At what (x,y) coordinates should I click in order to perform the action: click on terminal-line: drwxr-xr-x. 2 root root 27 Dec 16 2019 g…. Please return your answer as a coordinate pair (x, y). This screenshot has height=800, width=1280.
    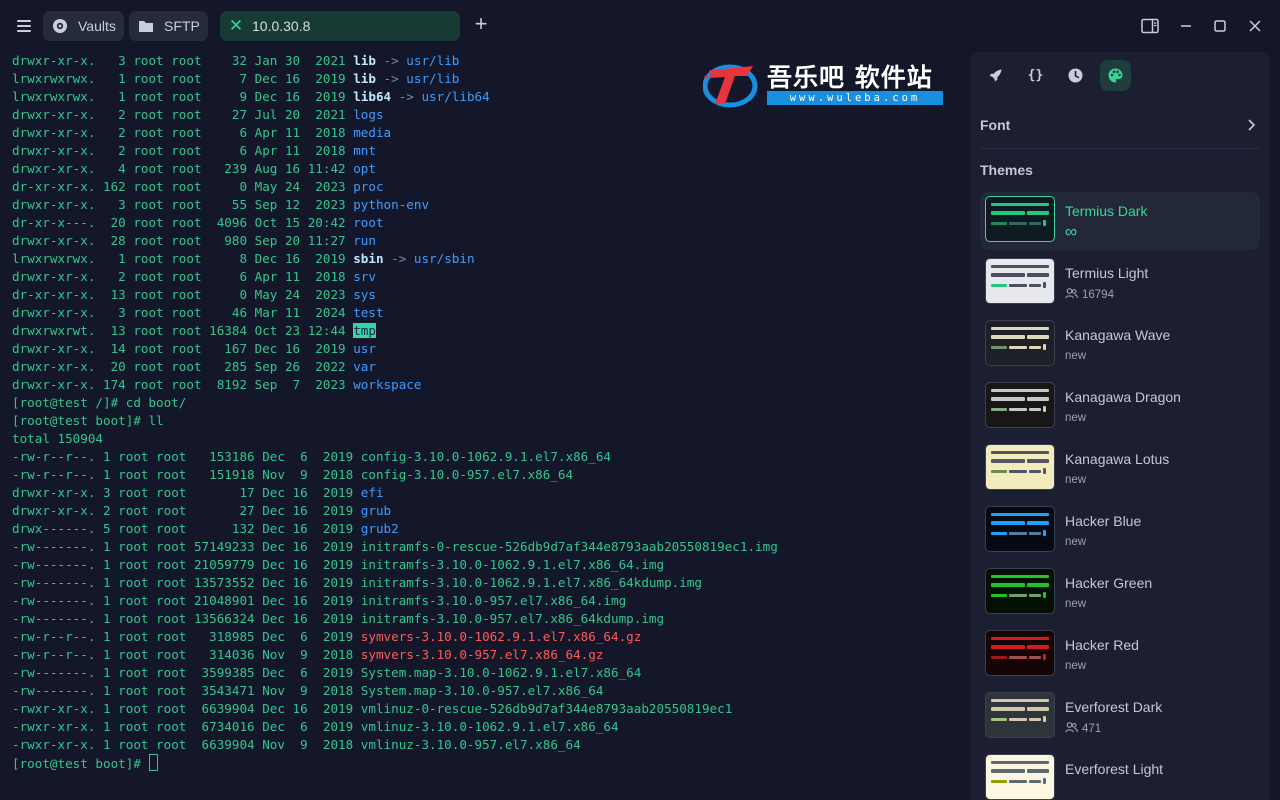
    Looking at the image, I should click on (395, 511).